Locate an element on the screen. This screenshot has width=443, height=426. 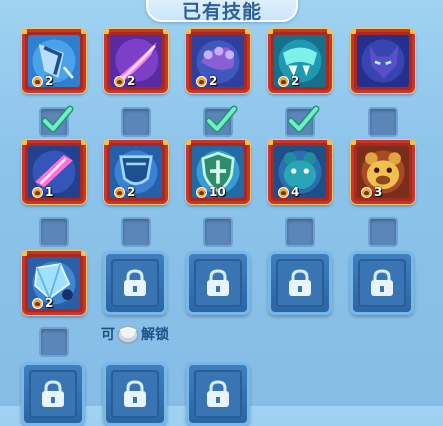
skill-level-badge: 1 is located at coordinates (43, 192).